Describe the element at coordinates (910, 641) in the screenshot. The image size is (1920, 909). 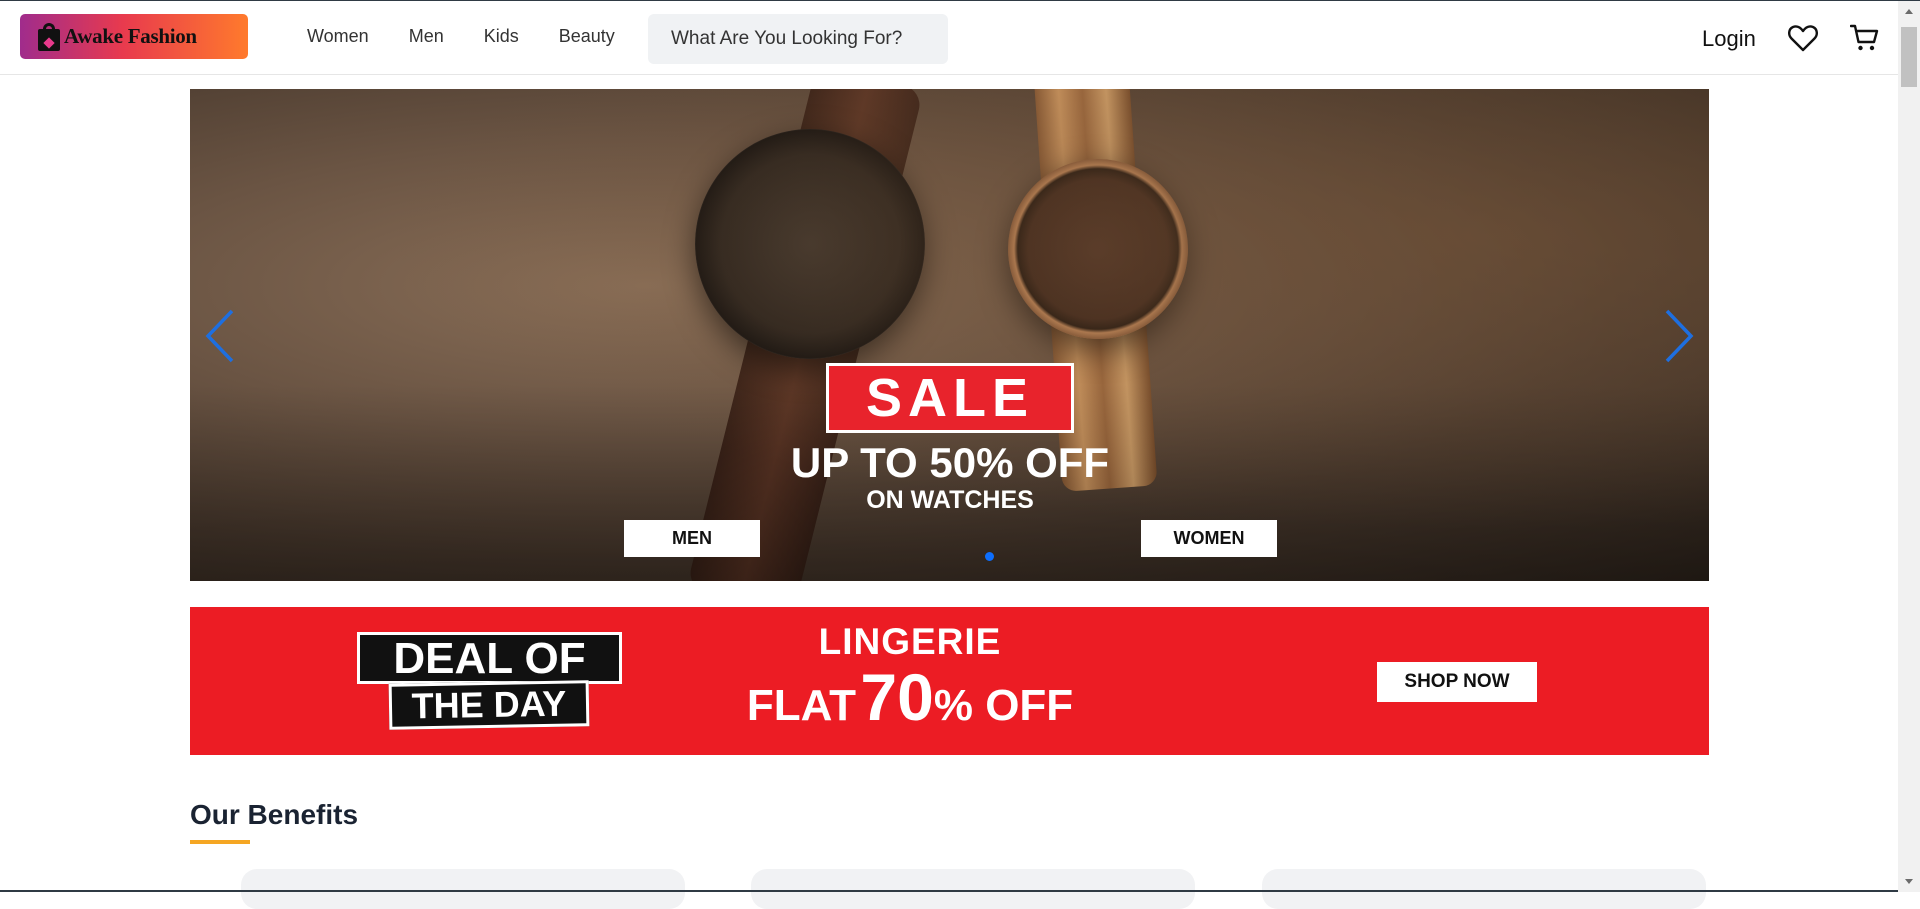
I see `deal-category: LINGERIE` at that location.